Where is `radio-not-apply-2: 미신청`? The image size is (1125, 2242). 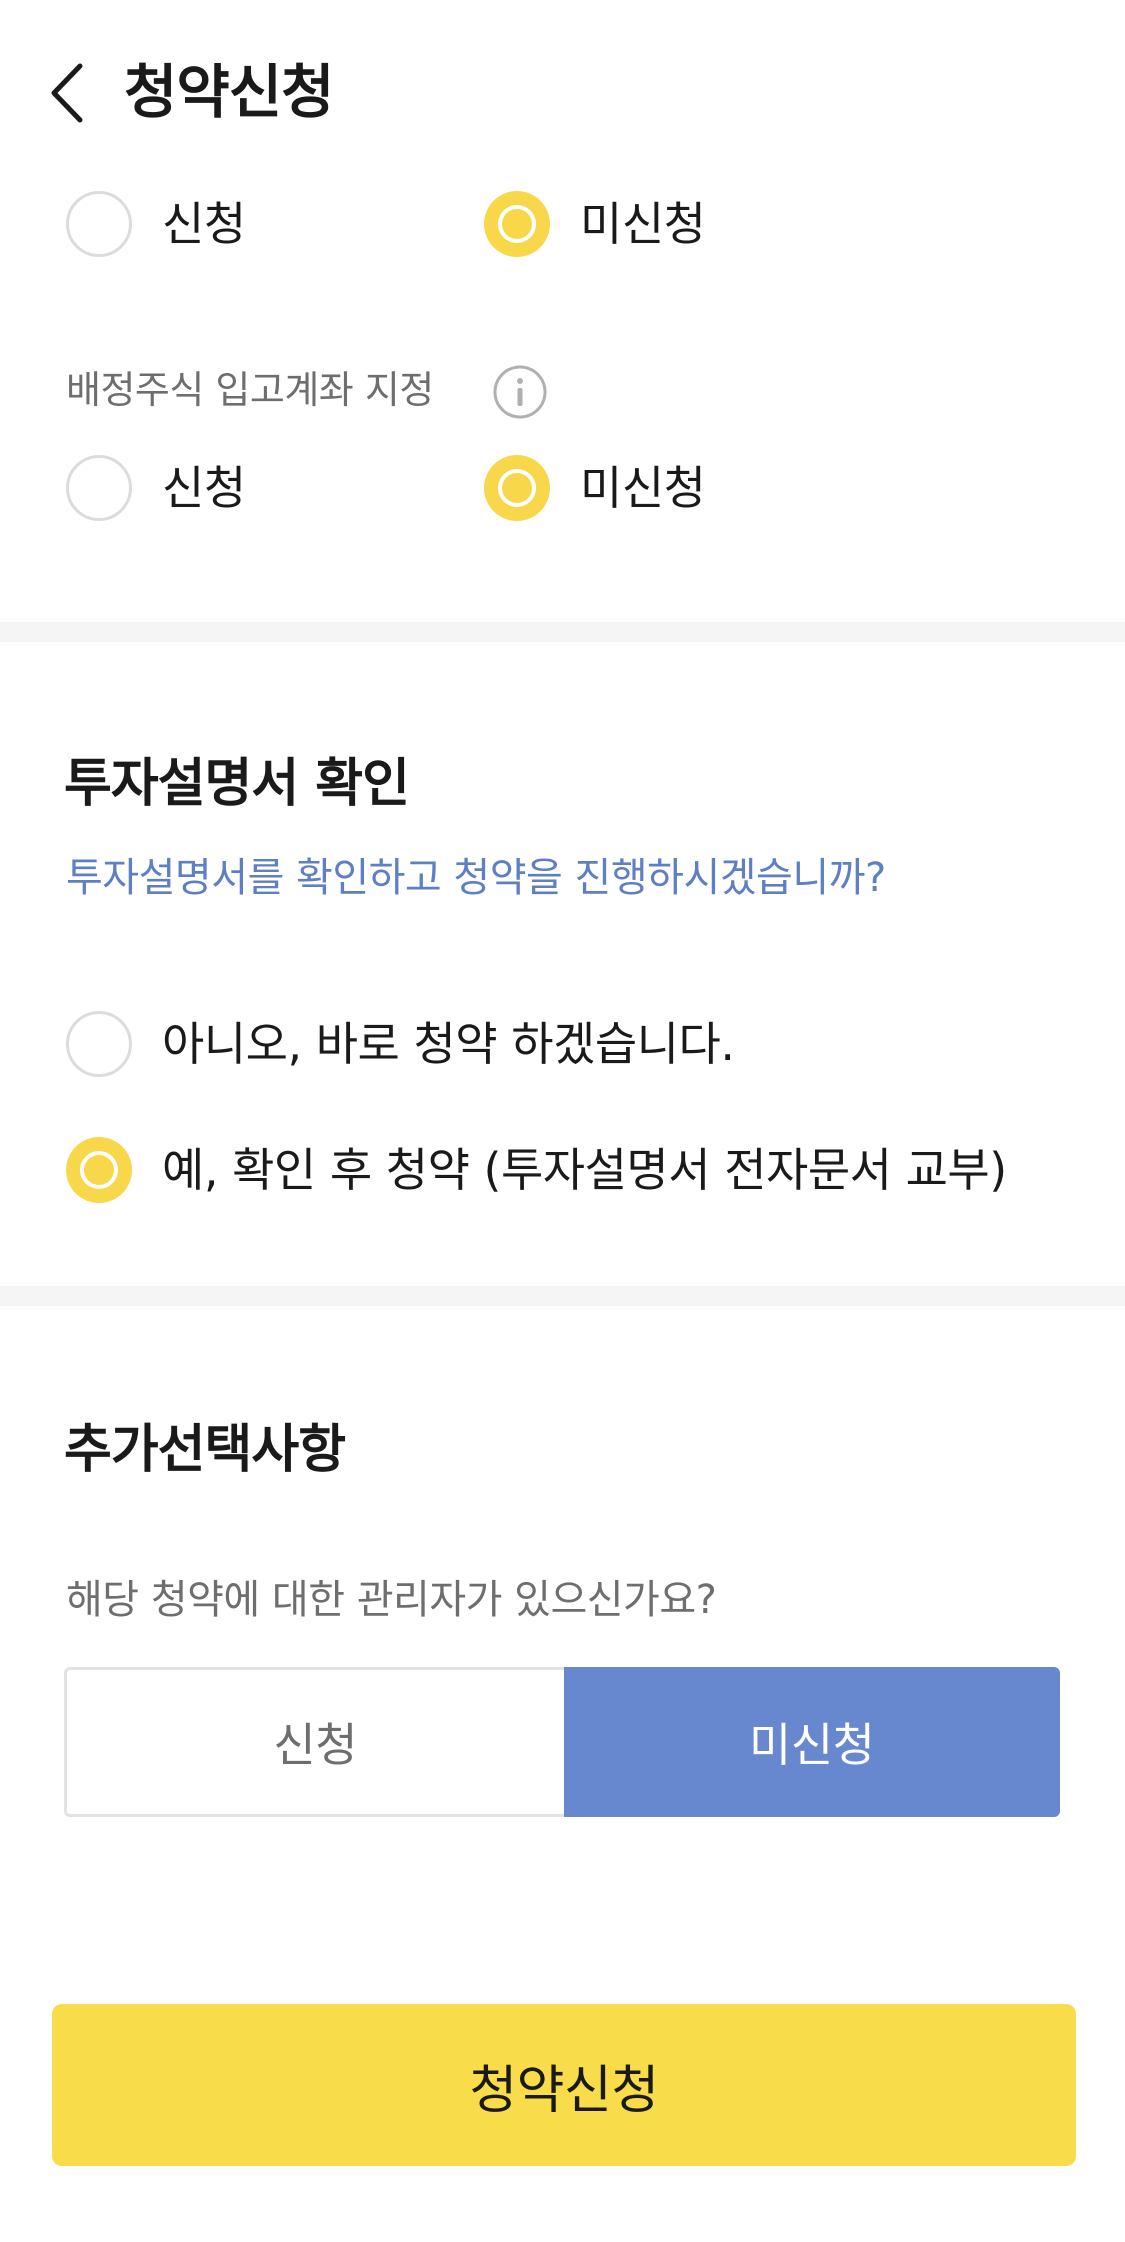
radio-not-apply-2: 미신청 is located at coordinates (595, 488).